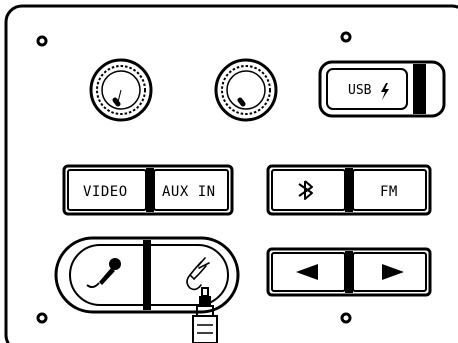 This screenshot has height=343, width=458. I want to click on video-label: VIDEO, so click(105, 192).